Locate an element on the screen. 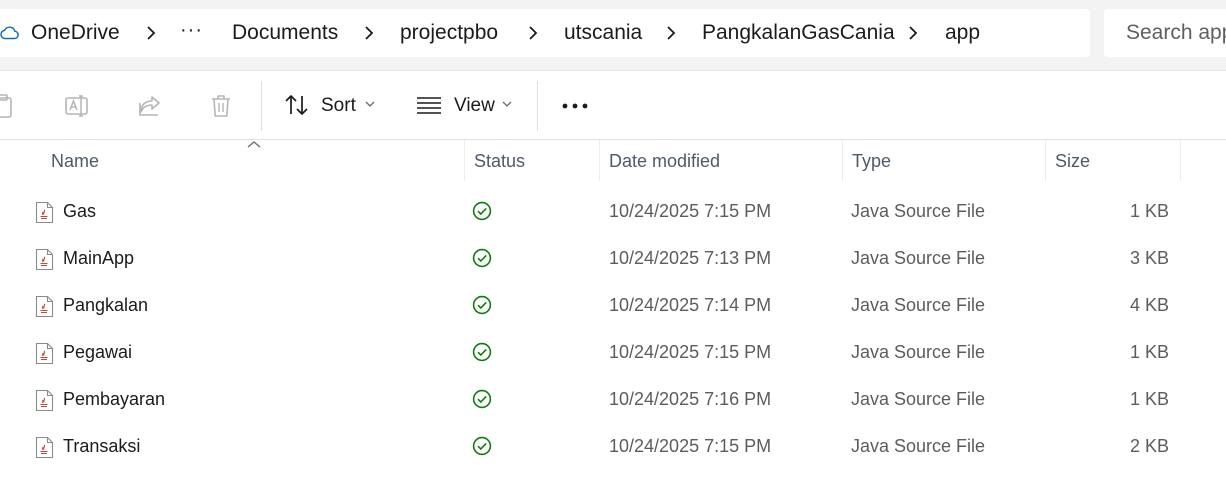 This screenshot has width=1226, height=480. share-icon is located at coordinates (150, 106).